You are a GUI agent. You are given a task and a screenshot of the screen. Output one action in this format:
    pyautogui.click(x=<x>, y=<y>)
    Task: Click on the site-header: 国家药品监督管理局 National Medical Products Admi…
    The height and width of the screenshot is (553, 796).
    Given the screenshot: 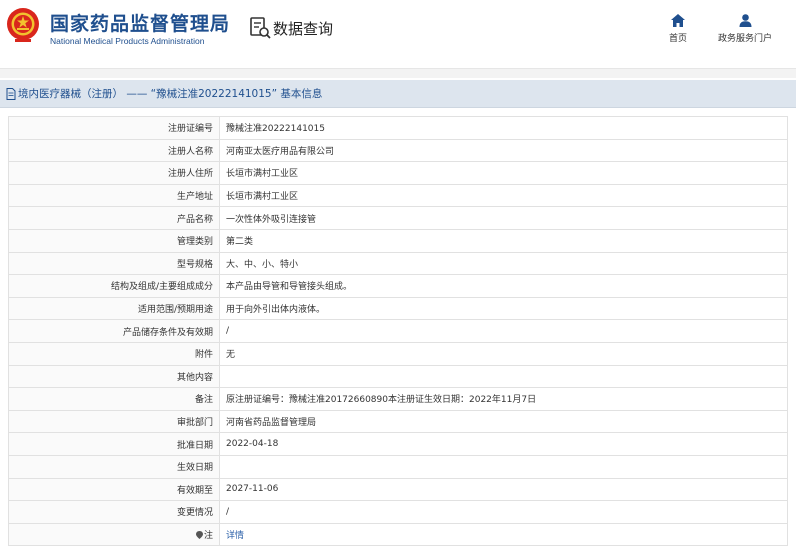 What is the action you would take?
    pyautogui.click(x=398, y=34)
    